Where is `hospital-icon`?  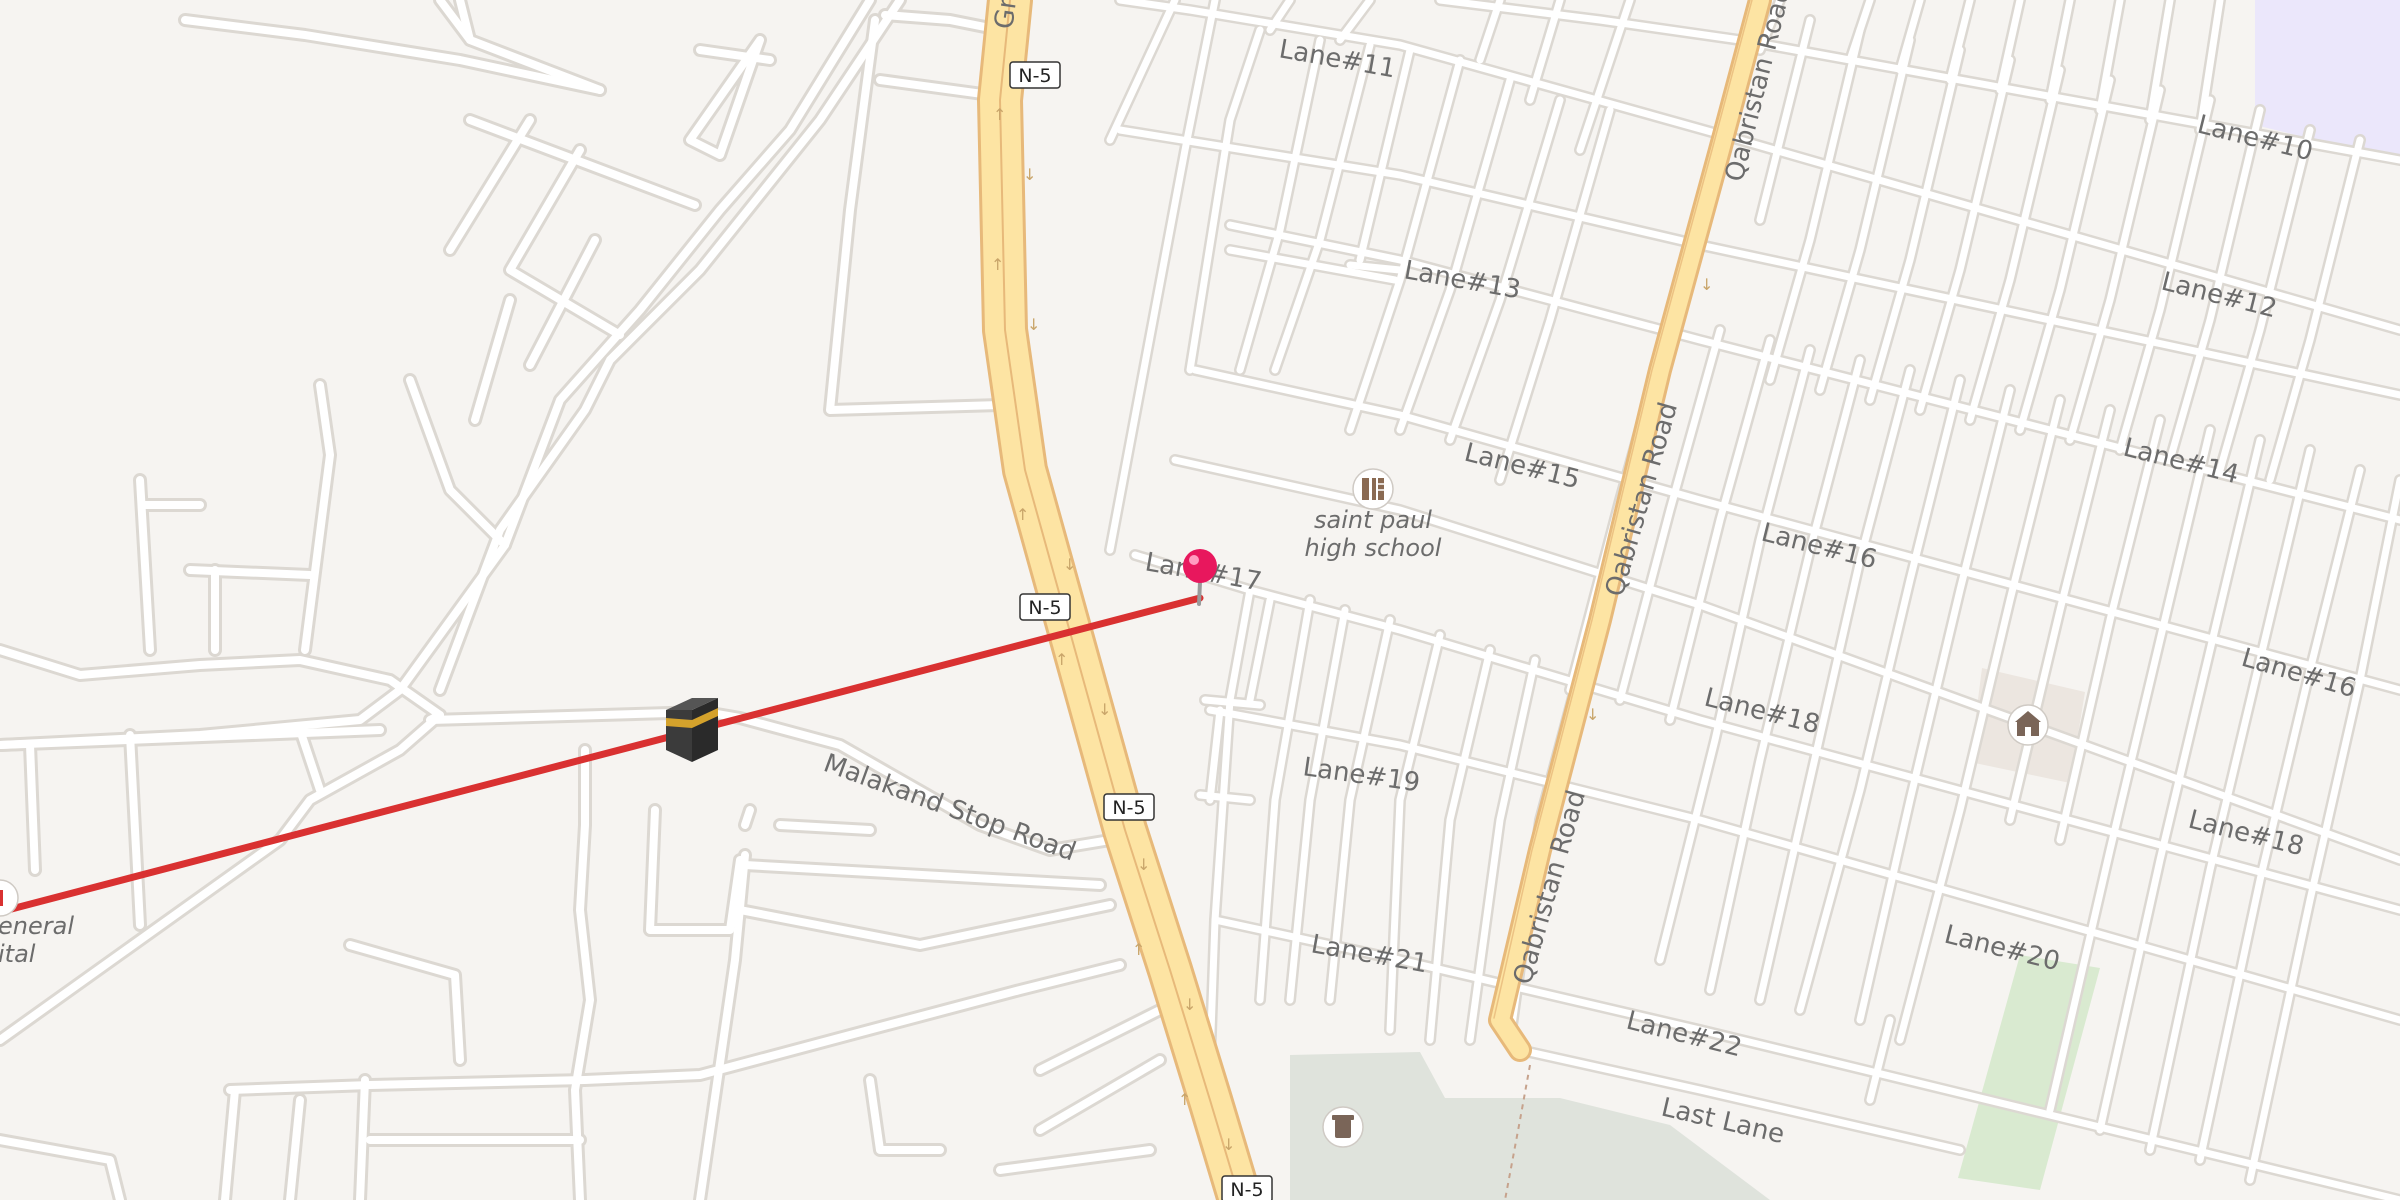 hospital-icon is located at coordinates (1, 898).